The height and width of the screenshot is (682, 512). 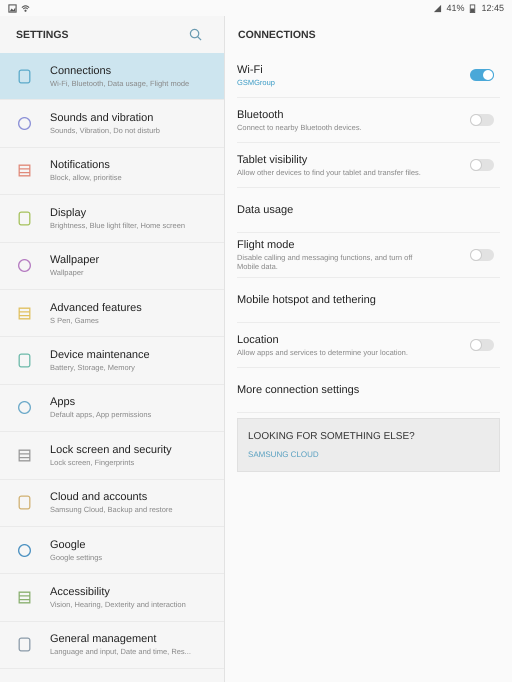 I want to click on menu-item-title: Display, so click(x=69, y=212).